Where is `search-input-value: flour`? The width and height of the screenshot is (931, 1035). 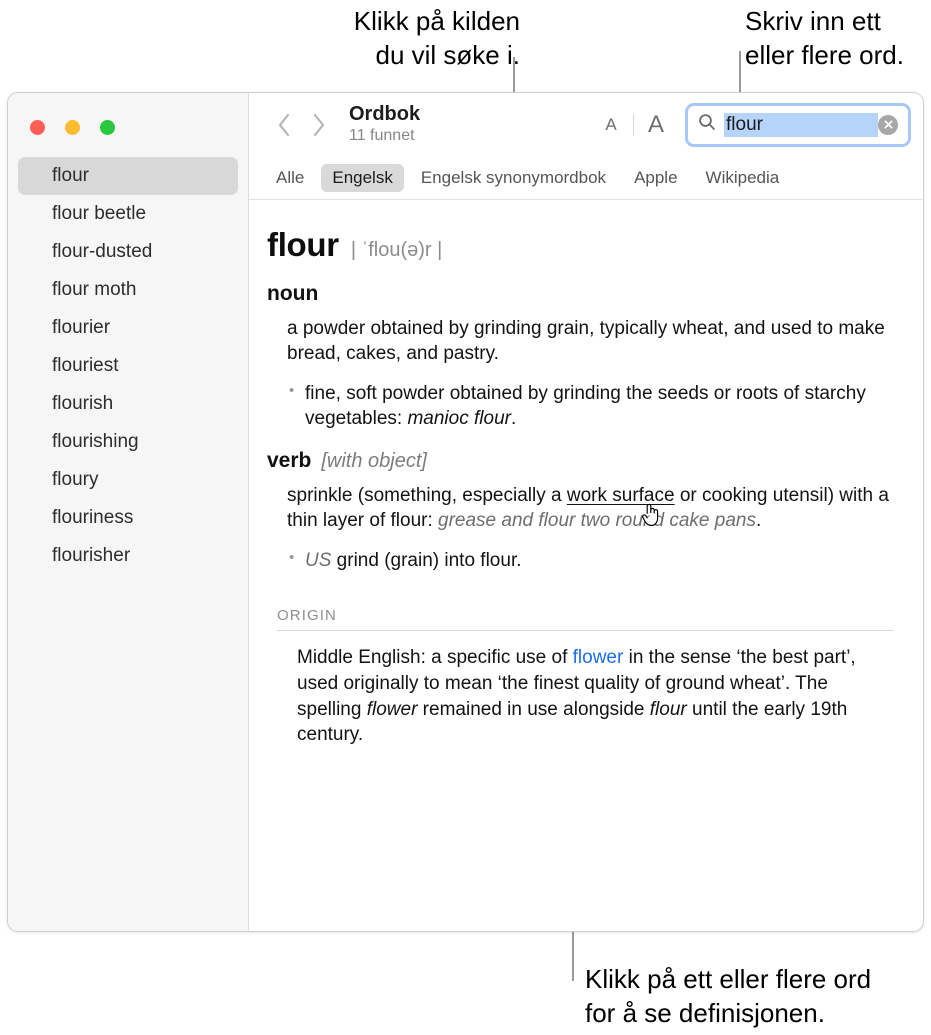
search-input-value: flour is located at coordinates (801, 124).